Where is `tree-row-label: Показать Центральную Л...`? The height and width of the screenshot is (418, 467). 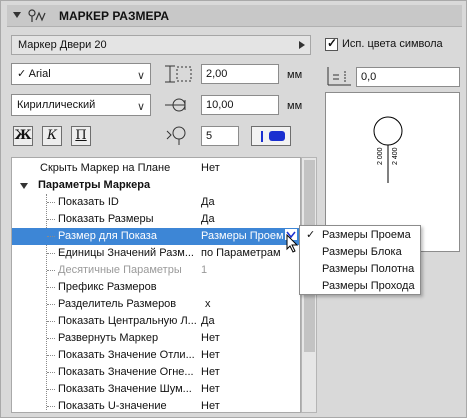 tree-row-label: Показать Центральную Л... is located at coordinates (127, 321).